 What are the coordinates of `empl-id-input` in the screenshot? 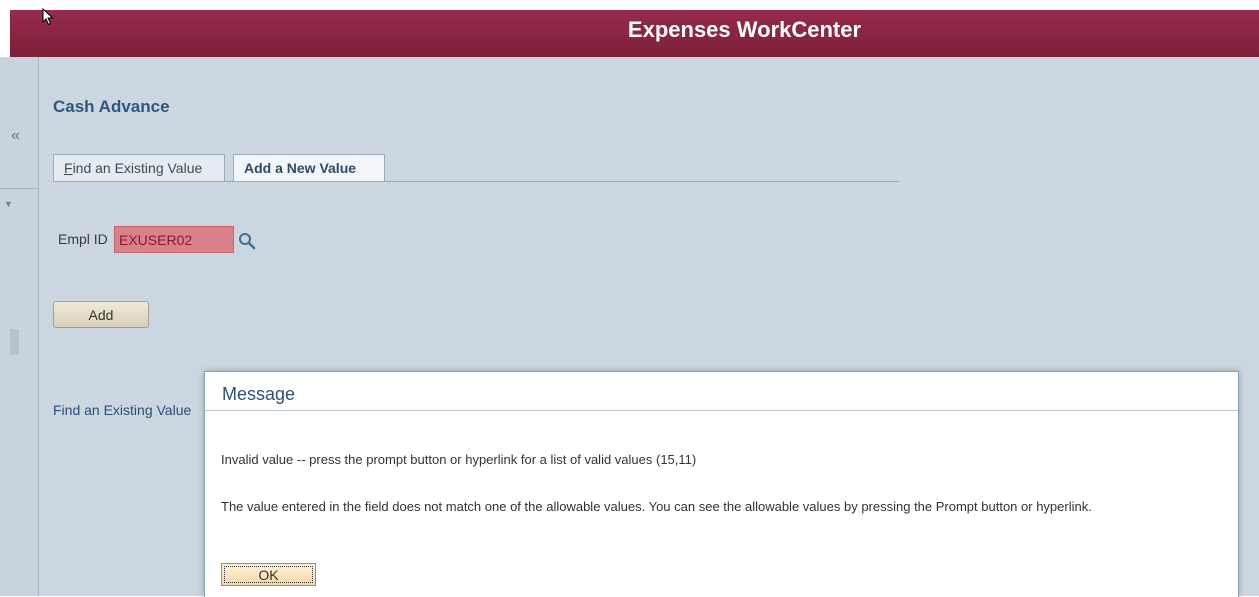 It's located at (174, 239).